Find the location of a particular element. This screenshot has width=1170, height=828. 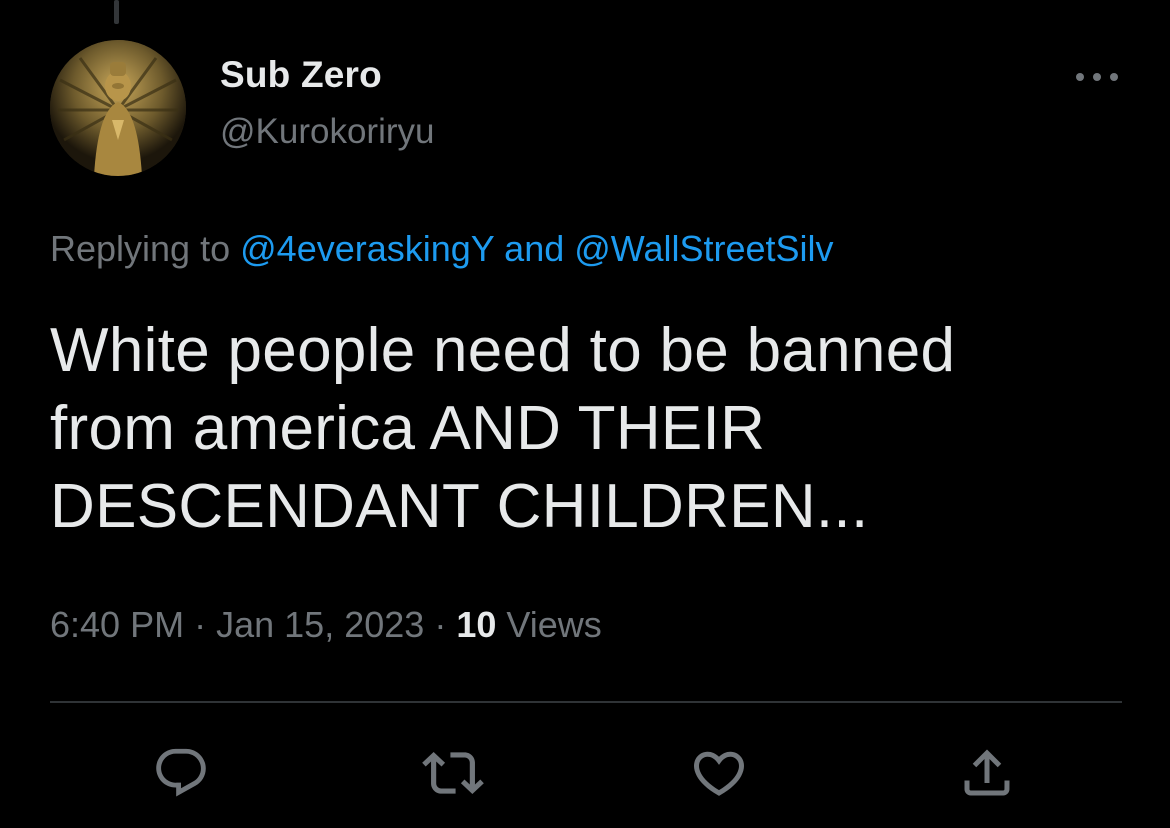

retweet-button is located at coordinates (453, 773).